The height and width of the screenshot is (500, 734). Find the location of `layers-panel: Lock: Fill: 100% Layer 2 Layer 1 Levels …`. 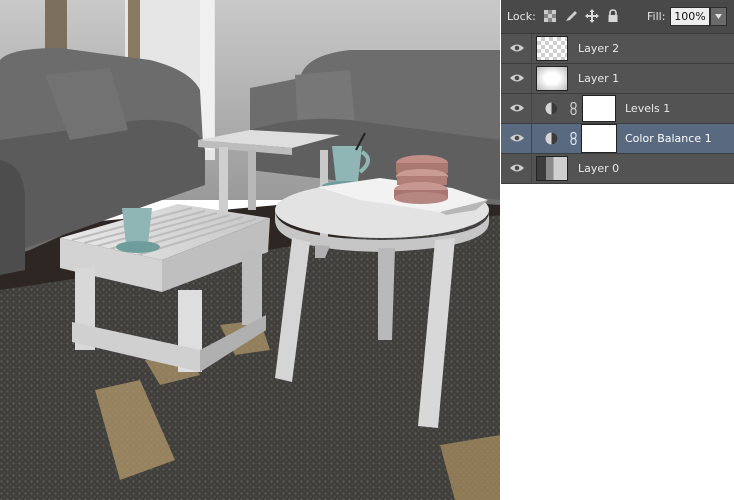

layers-panel: Lock: Fill: 100% Layer 2 Layer 1 Levels … is located at coordinates (617, 92).